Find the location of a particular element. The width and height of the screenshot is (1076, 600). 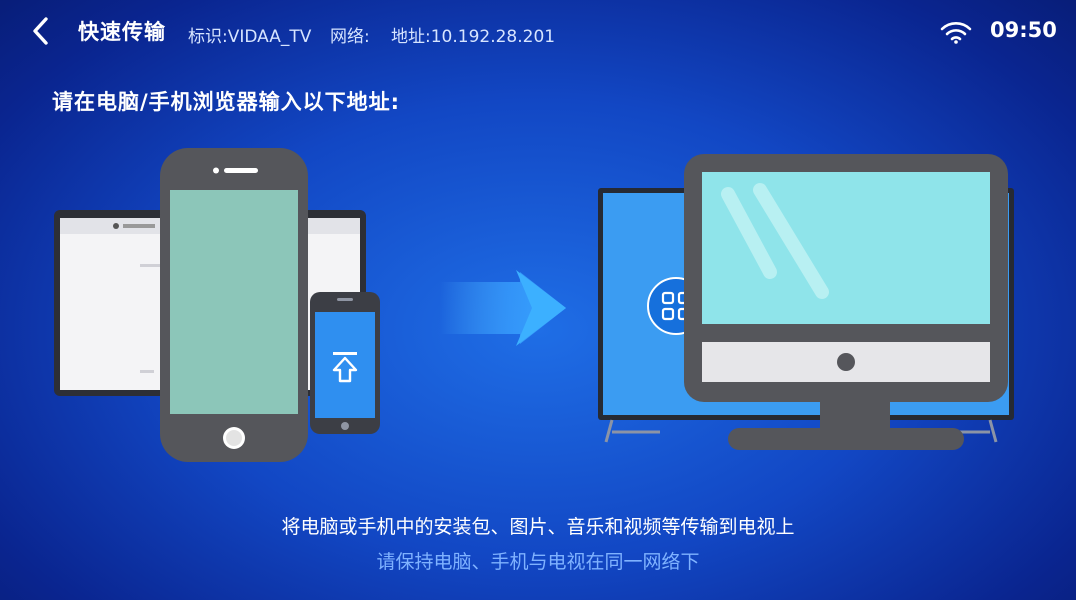

instruction-text: 请在电脑/手机浏览器输入以下地址: is located at coordinates (226, 102).